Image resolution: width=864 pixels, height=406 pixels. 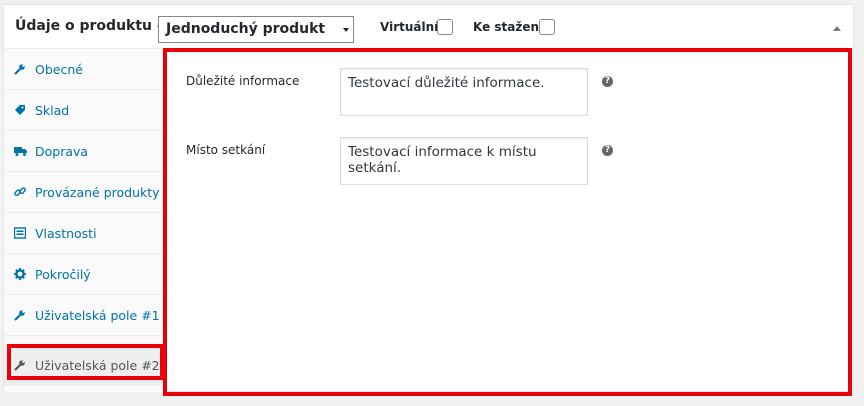 I want to click on product-type-select: Jednoduchý produkt, so click(x=256, y=29).